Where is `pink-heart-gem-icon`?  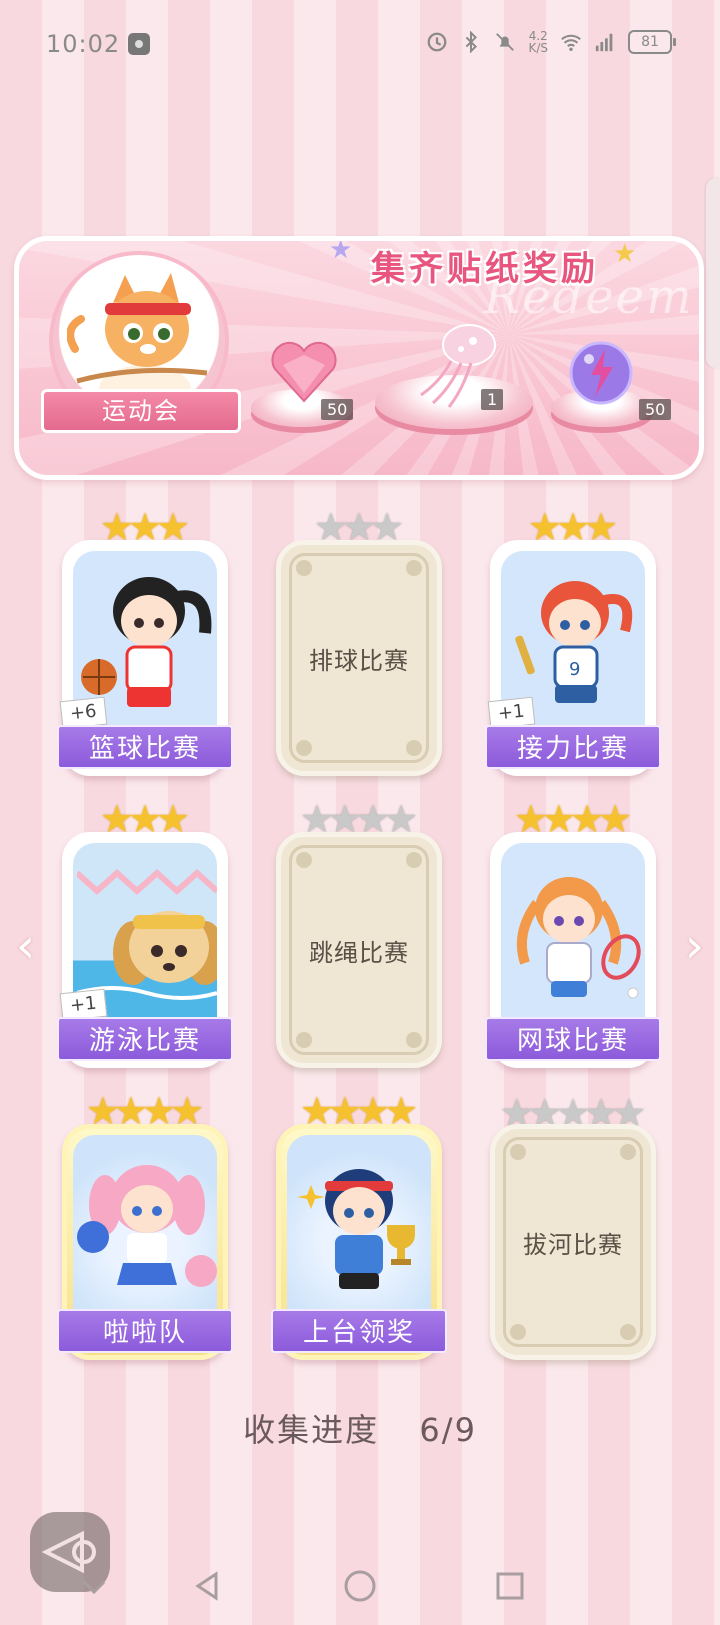
pink-heart-gem-icon is located at coordinates (304, 372).